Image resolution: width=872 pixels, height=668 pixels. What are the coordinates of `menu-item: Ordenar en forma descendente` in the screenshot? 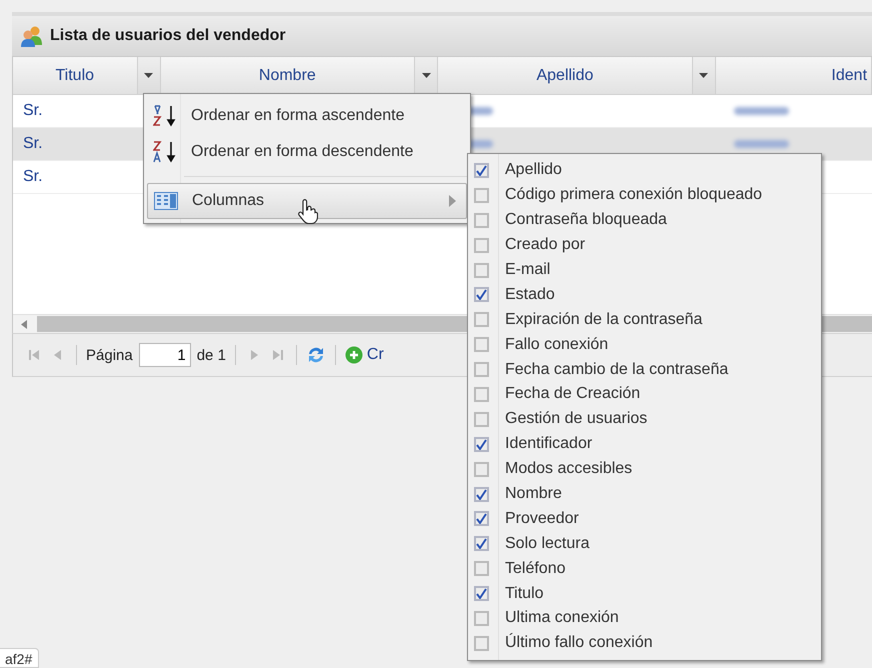 It's located at (307, 152).